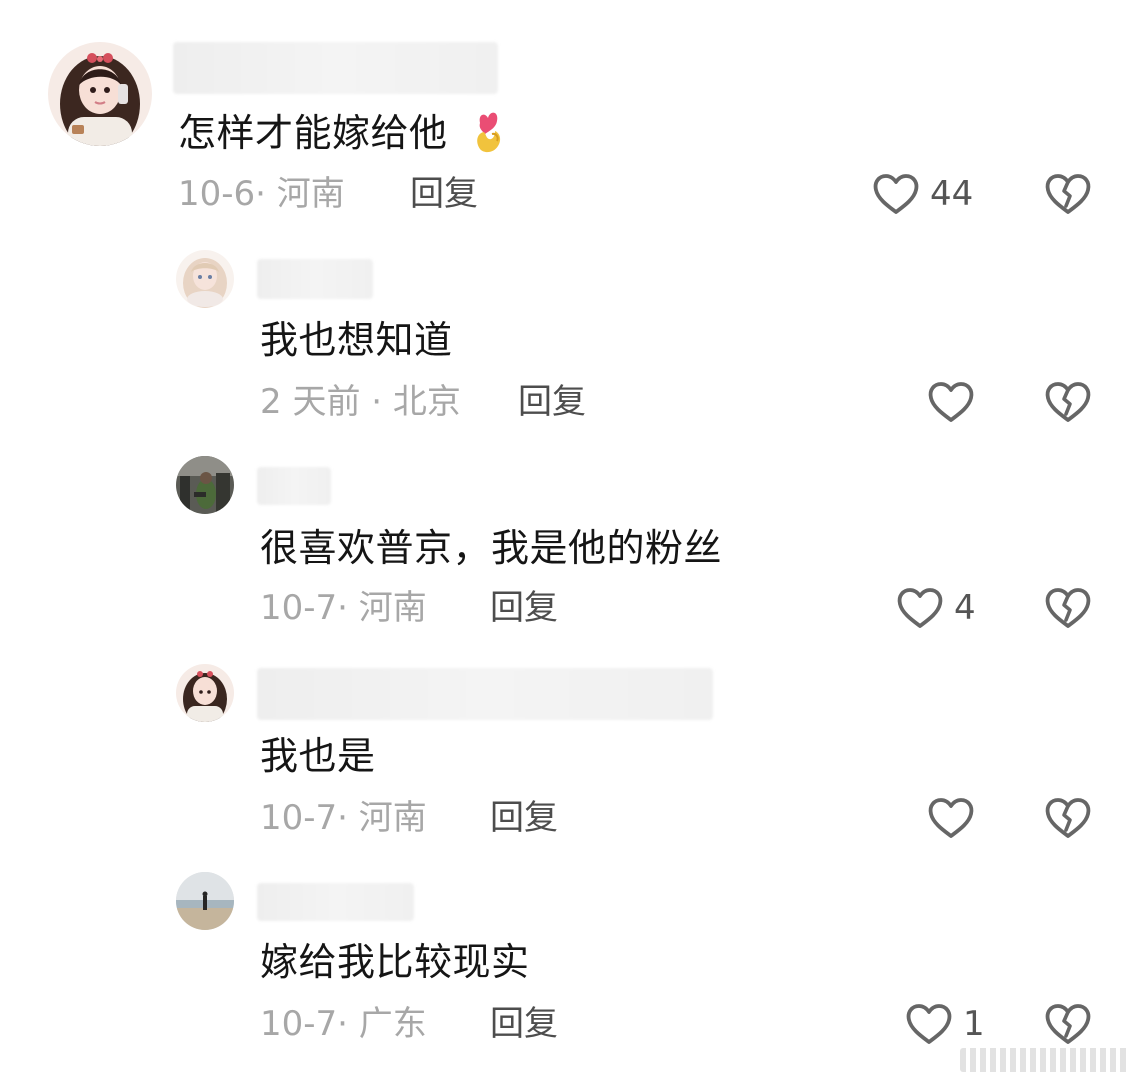  I want to click on comment-text: 我也想知道, so click(356, 340).